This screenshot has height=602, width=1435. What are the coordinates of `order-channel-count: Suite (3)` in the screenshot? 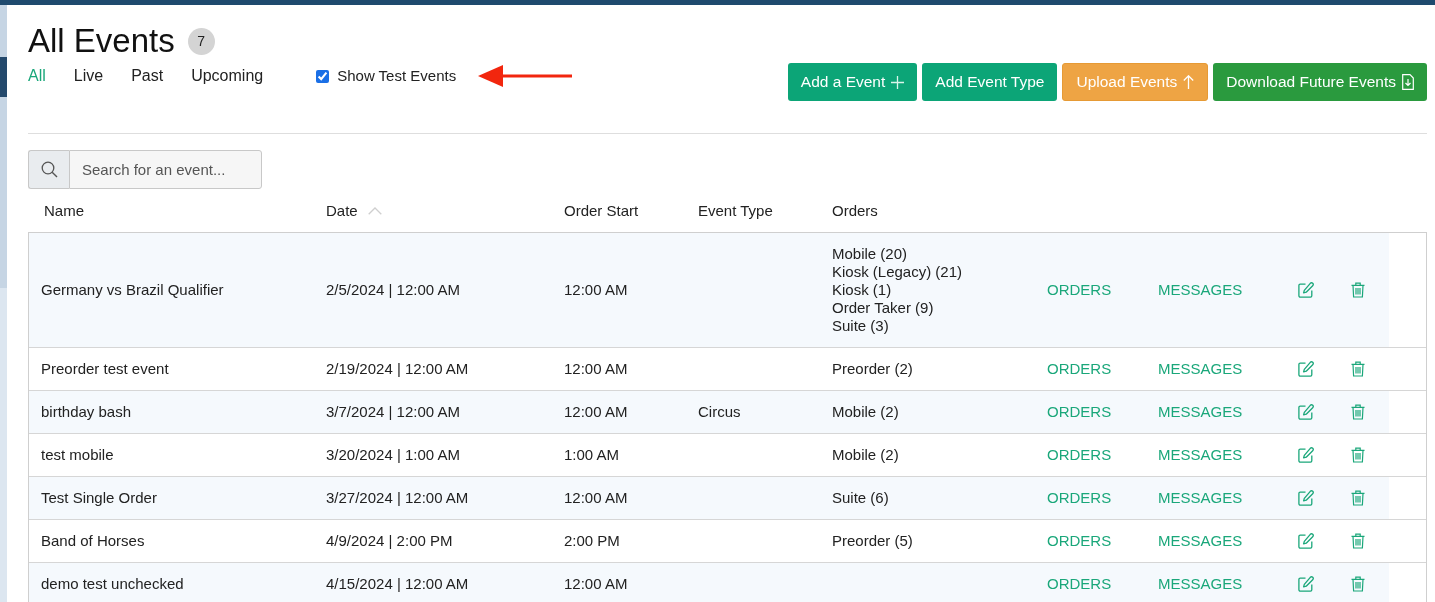 It's located at (860, 326).